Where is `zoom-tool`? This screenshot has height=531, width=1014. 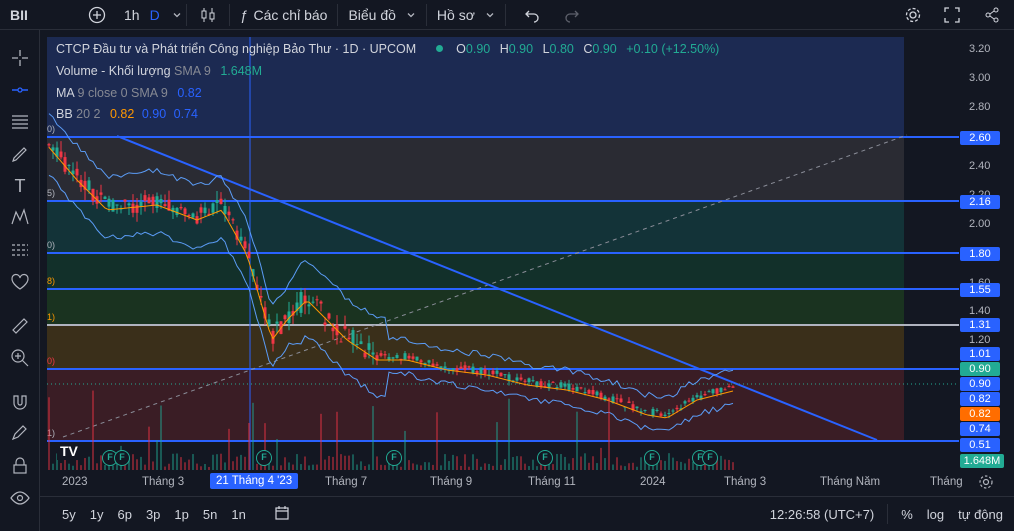 zoom-tool is located at coordinates (20, 358).